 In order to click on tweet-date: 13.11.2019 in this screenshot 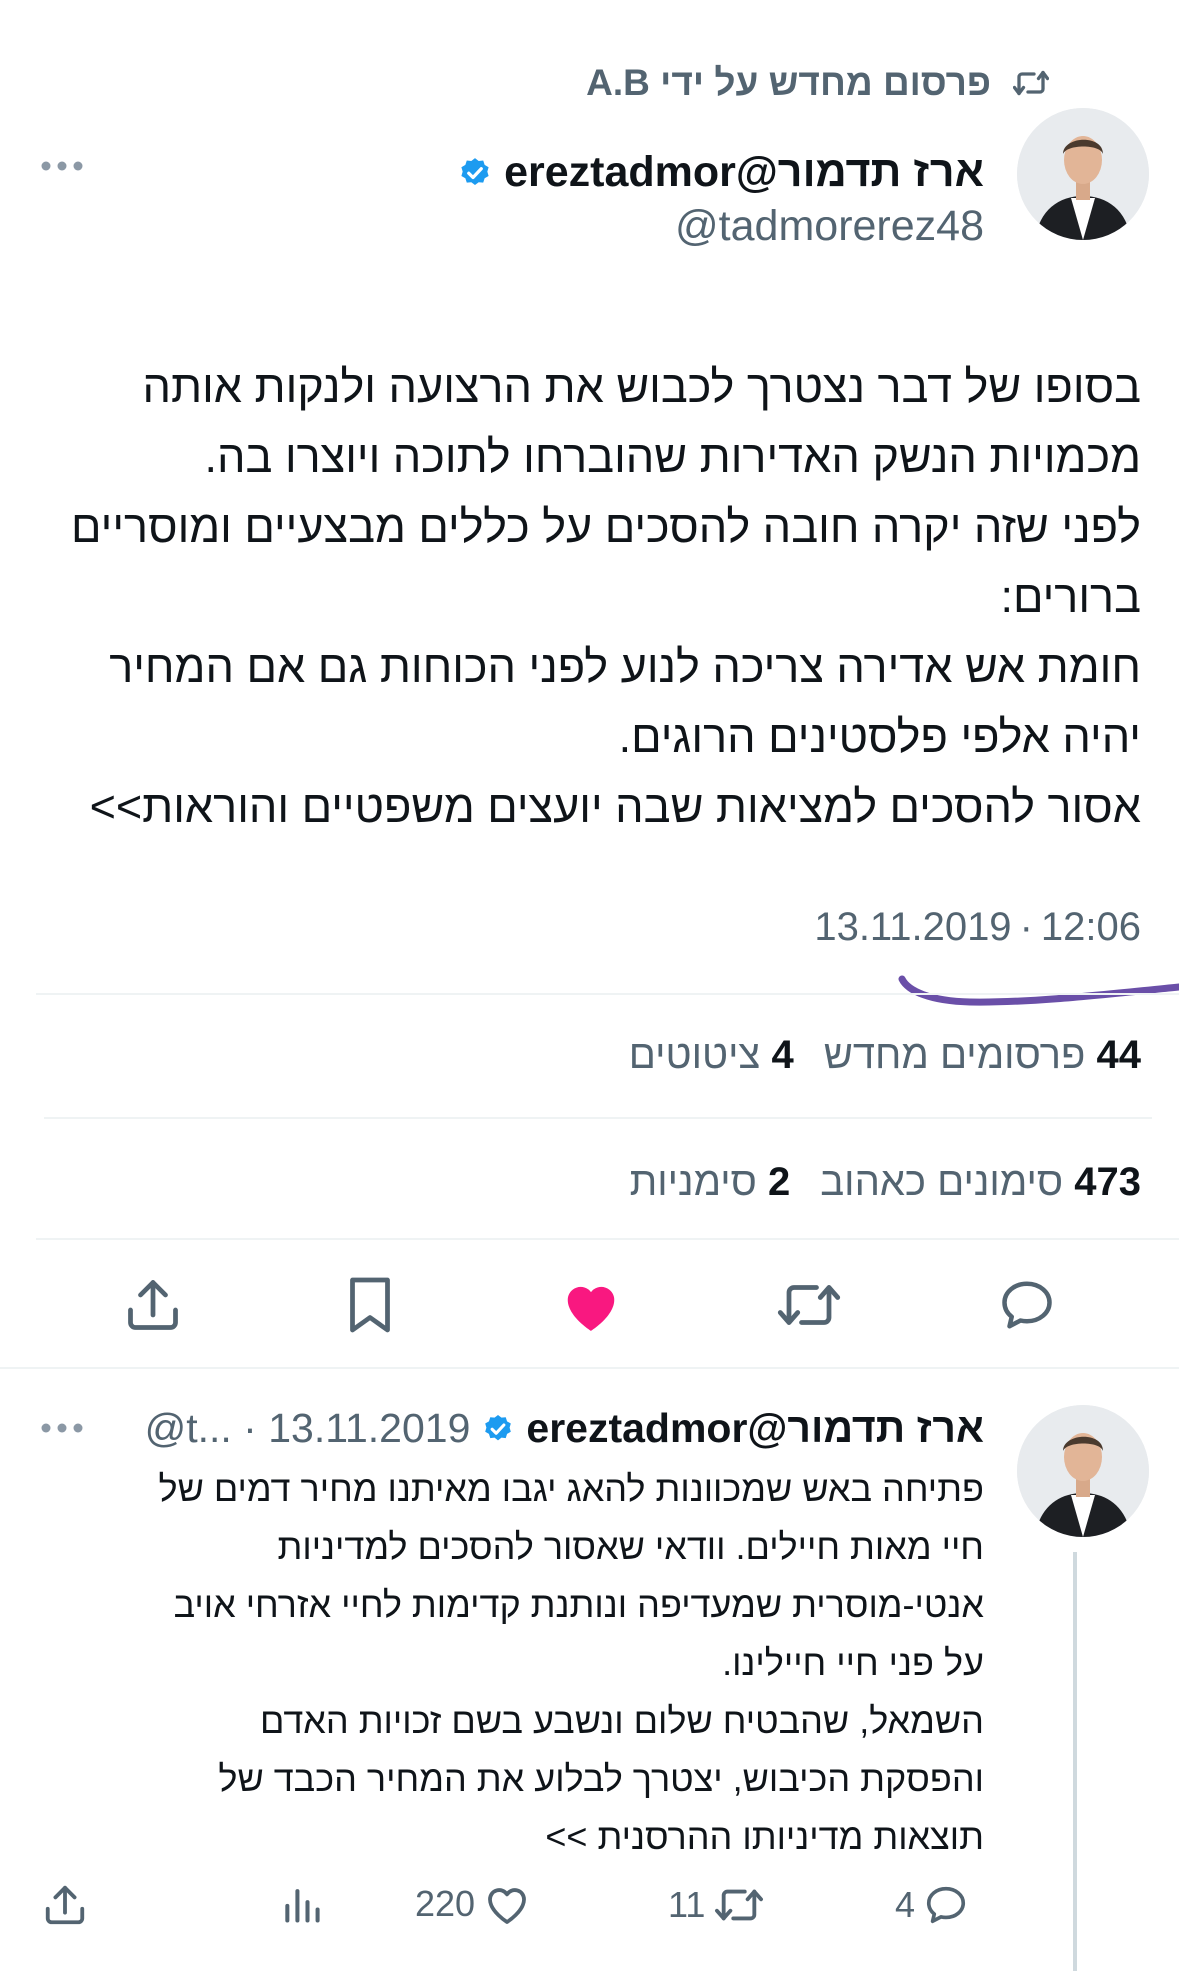, I will do `click(913, 927)`.